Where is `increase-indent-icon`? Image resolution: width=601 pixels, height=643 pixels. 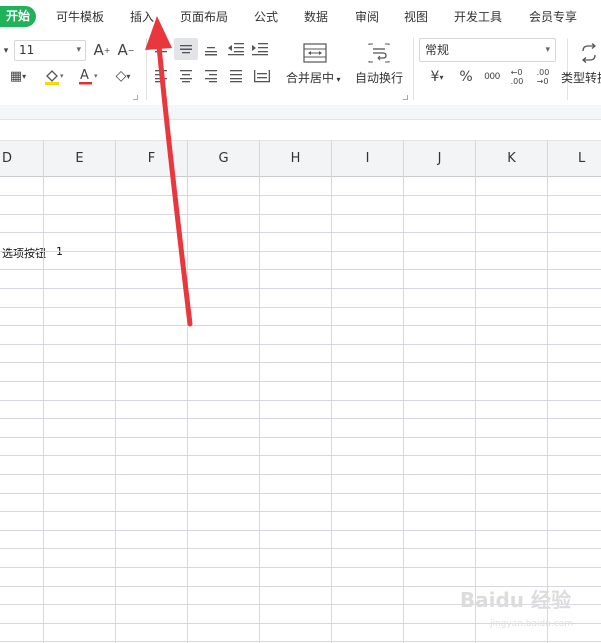 increase-indent-icon is located at coordinates (260, 49).